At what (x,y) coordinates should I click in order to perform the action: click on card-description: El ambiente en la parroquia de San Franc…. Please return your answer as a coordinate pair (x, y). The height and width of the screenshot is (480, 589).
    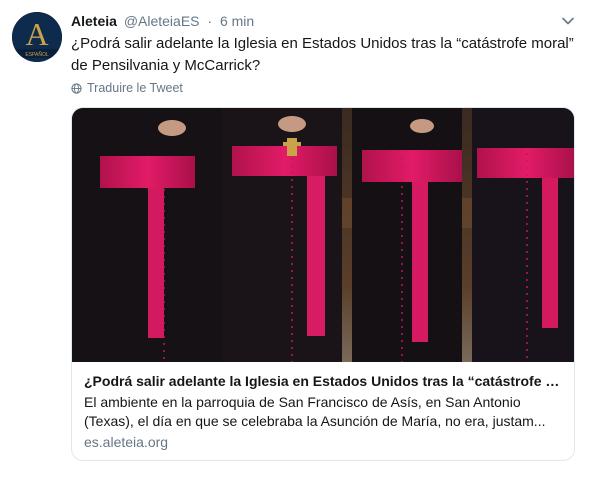
    Looking at the image, I should click on (315, 411).